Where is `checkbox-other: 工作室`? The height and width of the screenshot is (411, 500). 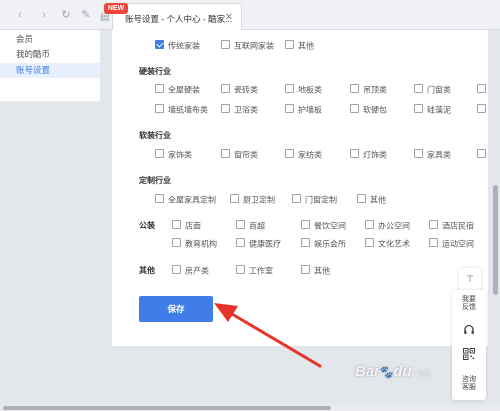
checkbox-other: 工作室 is located at coordinates (254, 271).